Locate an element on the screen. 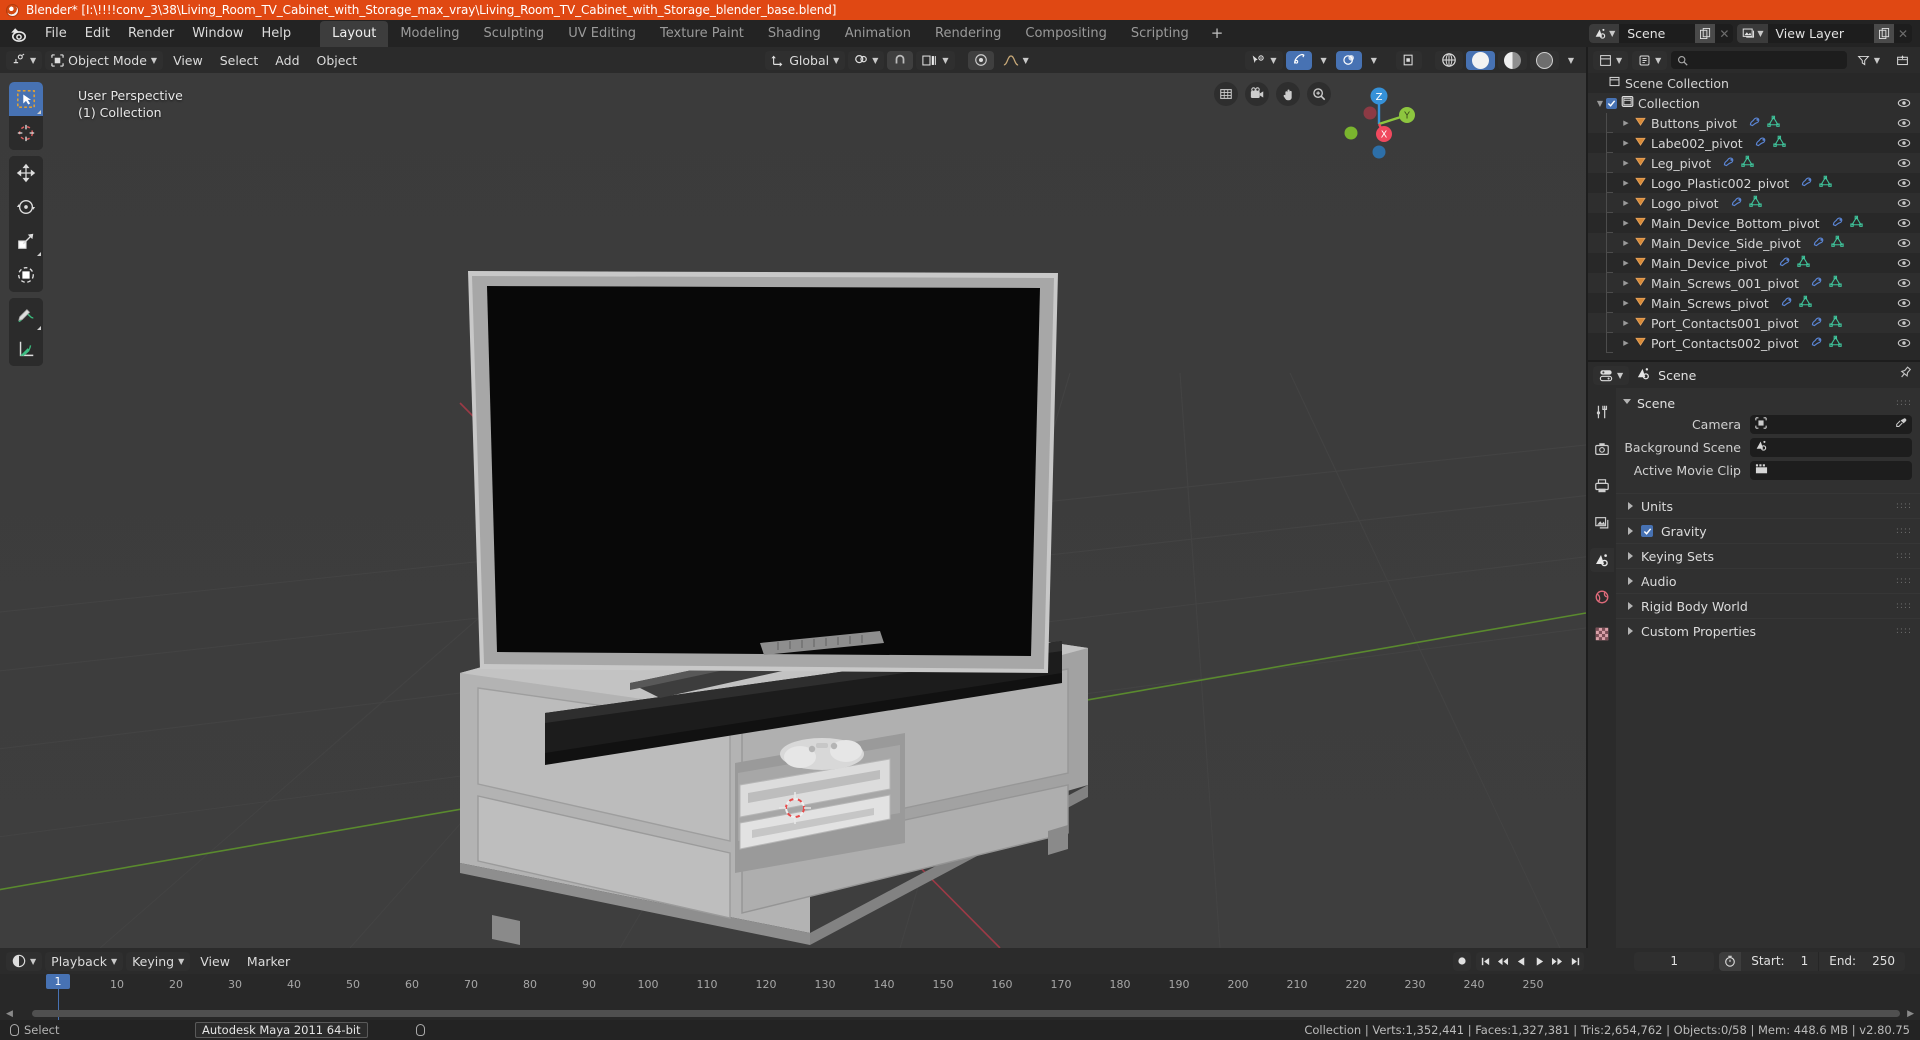 This screenshot has height=1040, width=1920. workspace-tab-shading: Shading is located at coordinates (794, 34).